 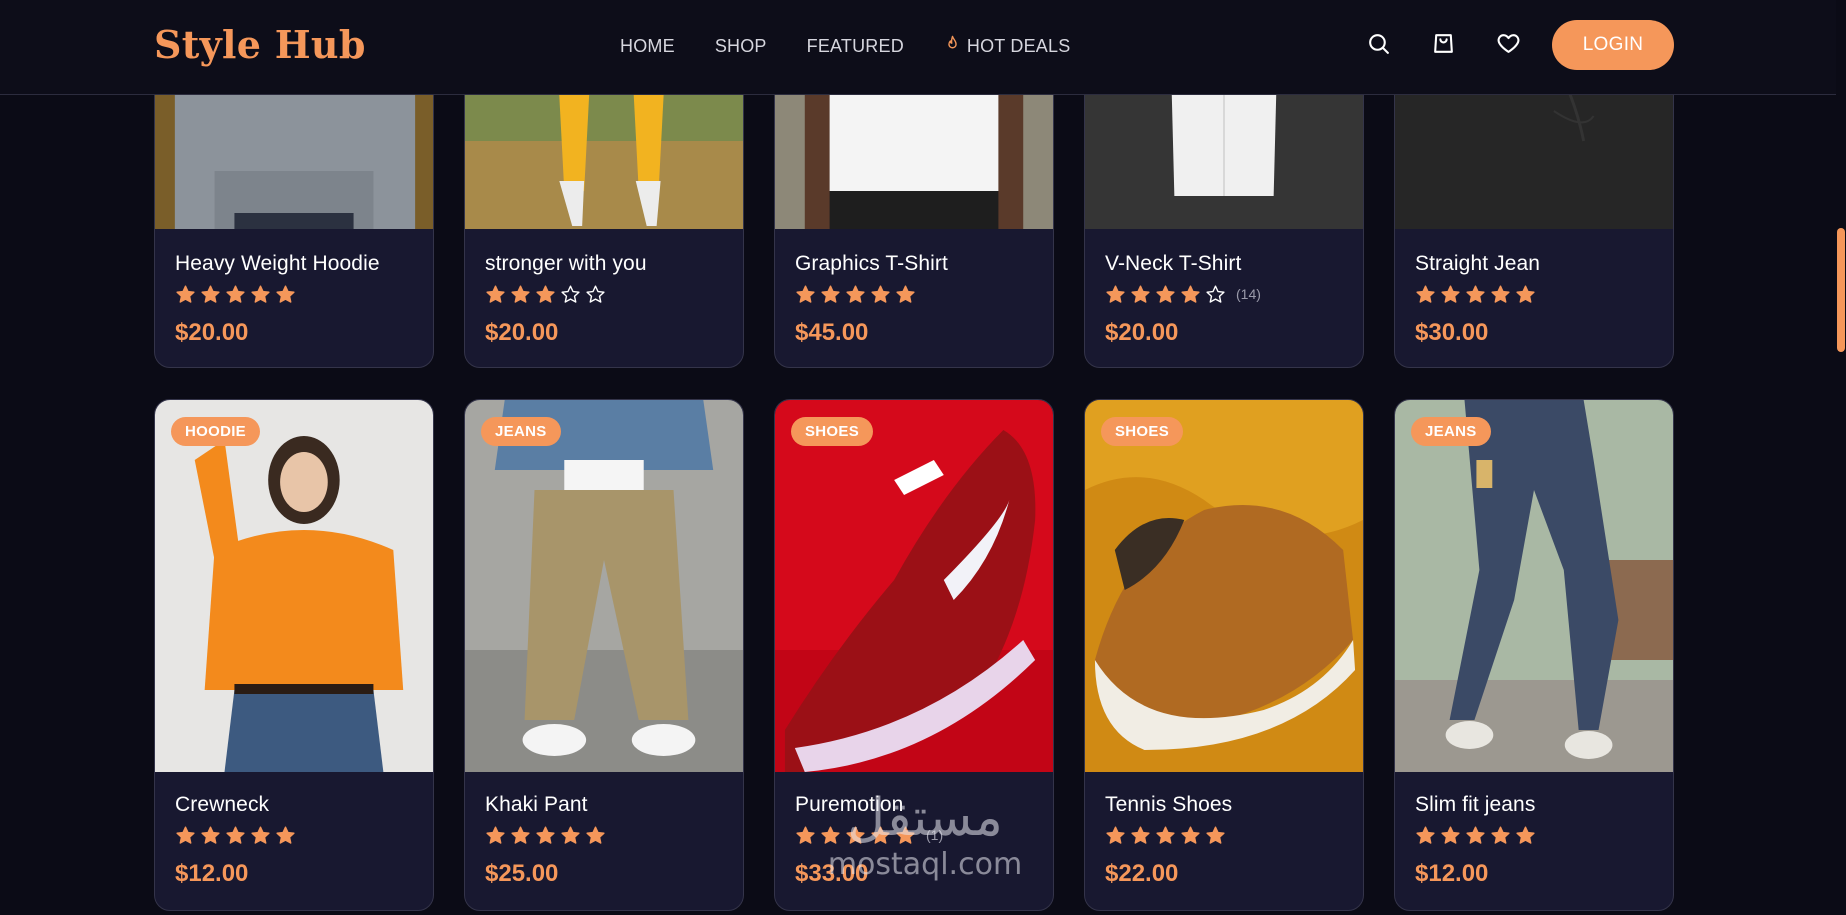 I want to click on product-name: stronger with you, so click(x=566, y=263).